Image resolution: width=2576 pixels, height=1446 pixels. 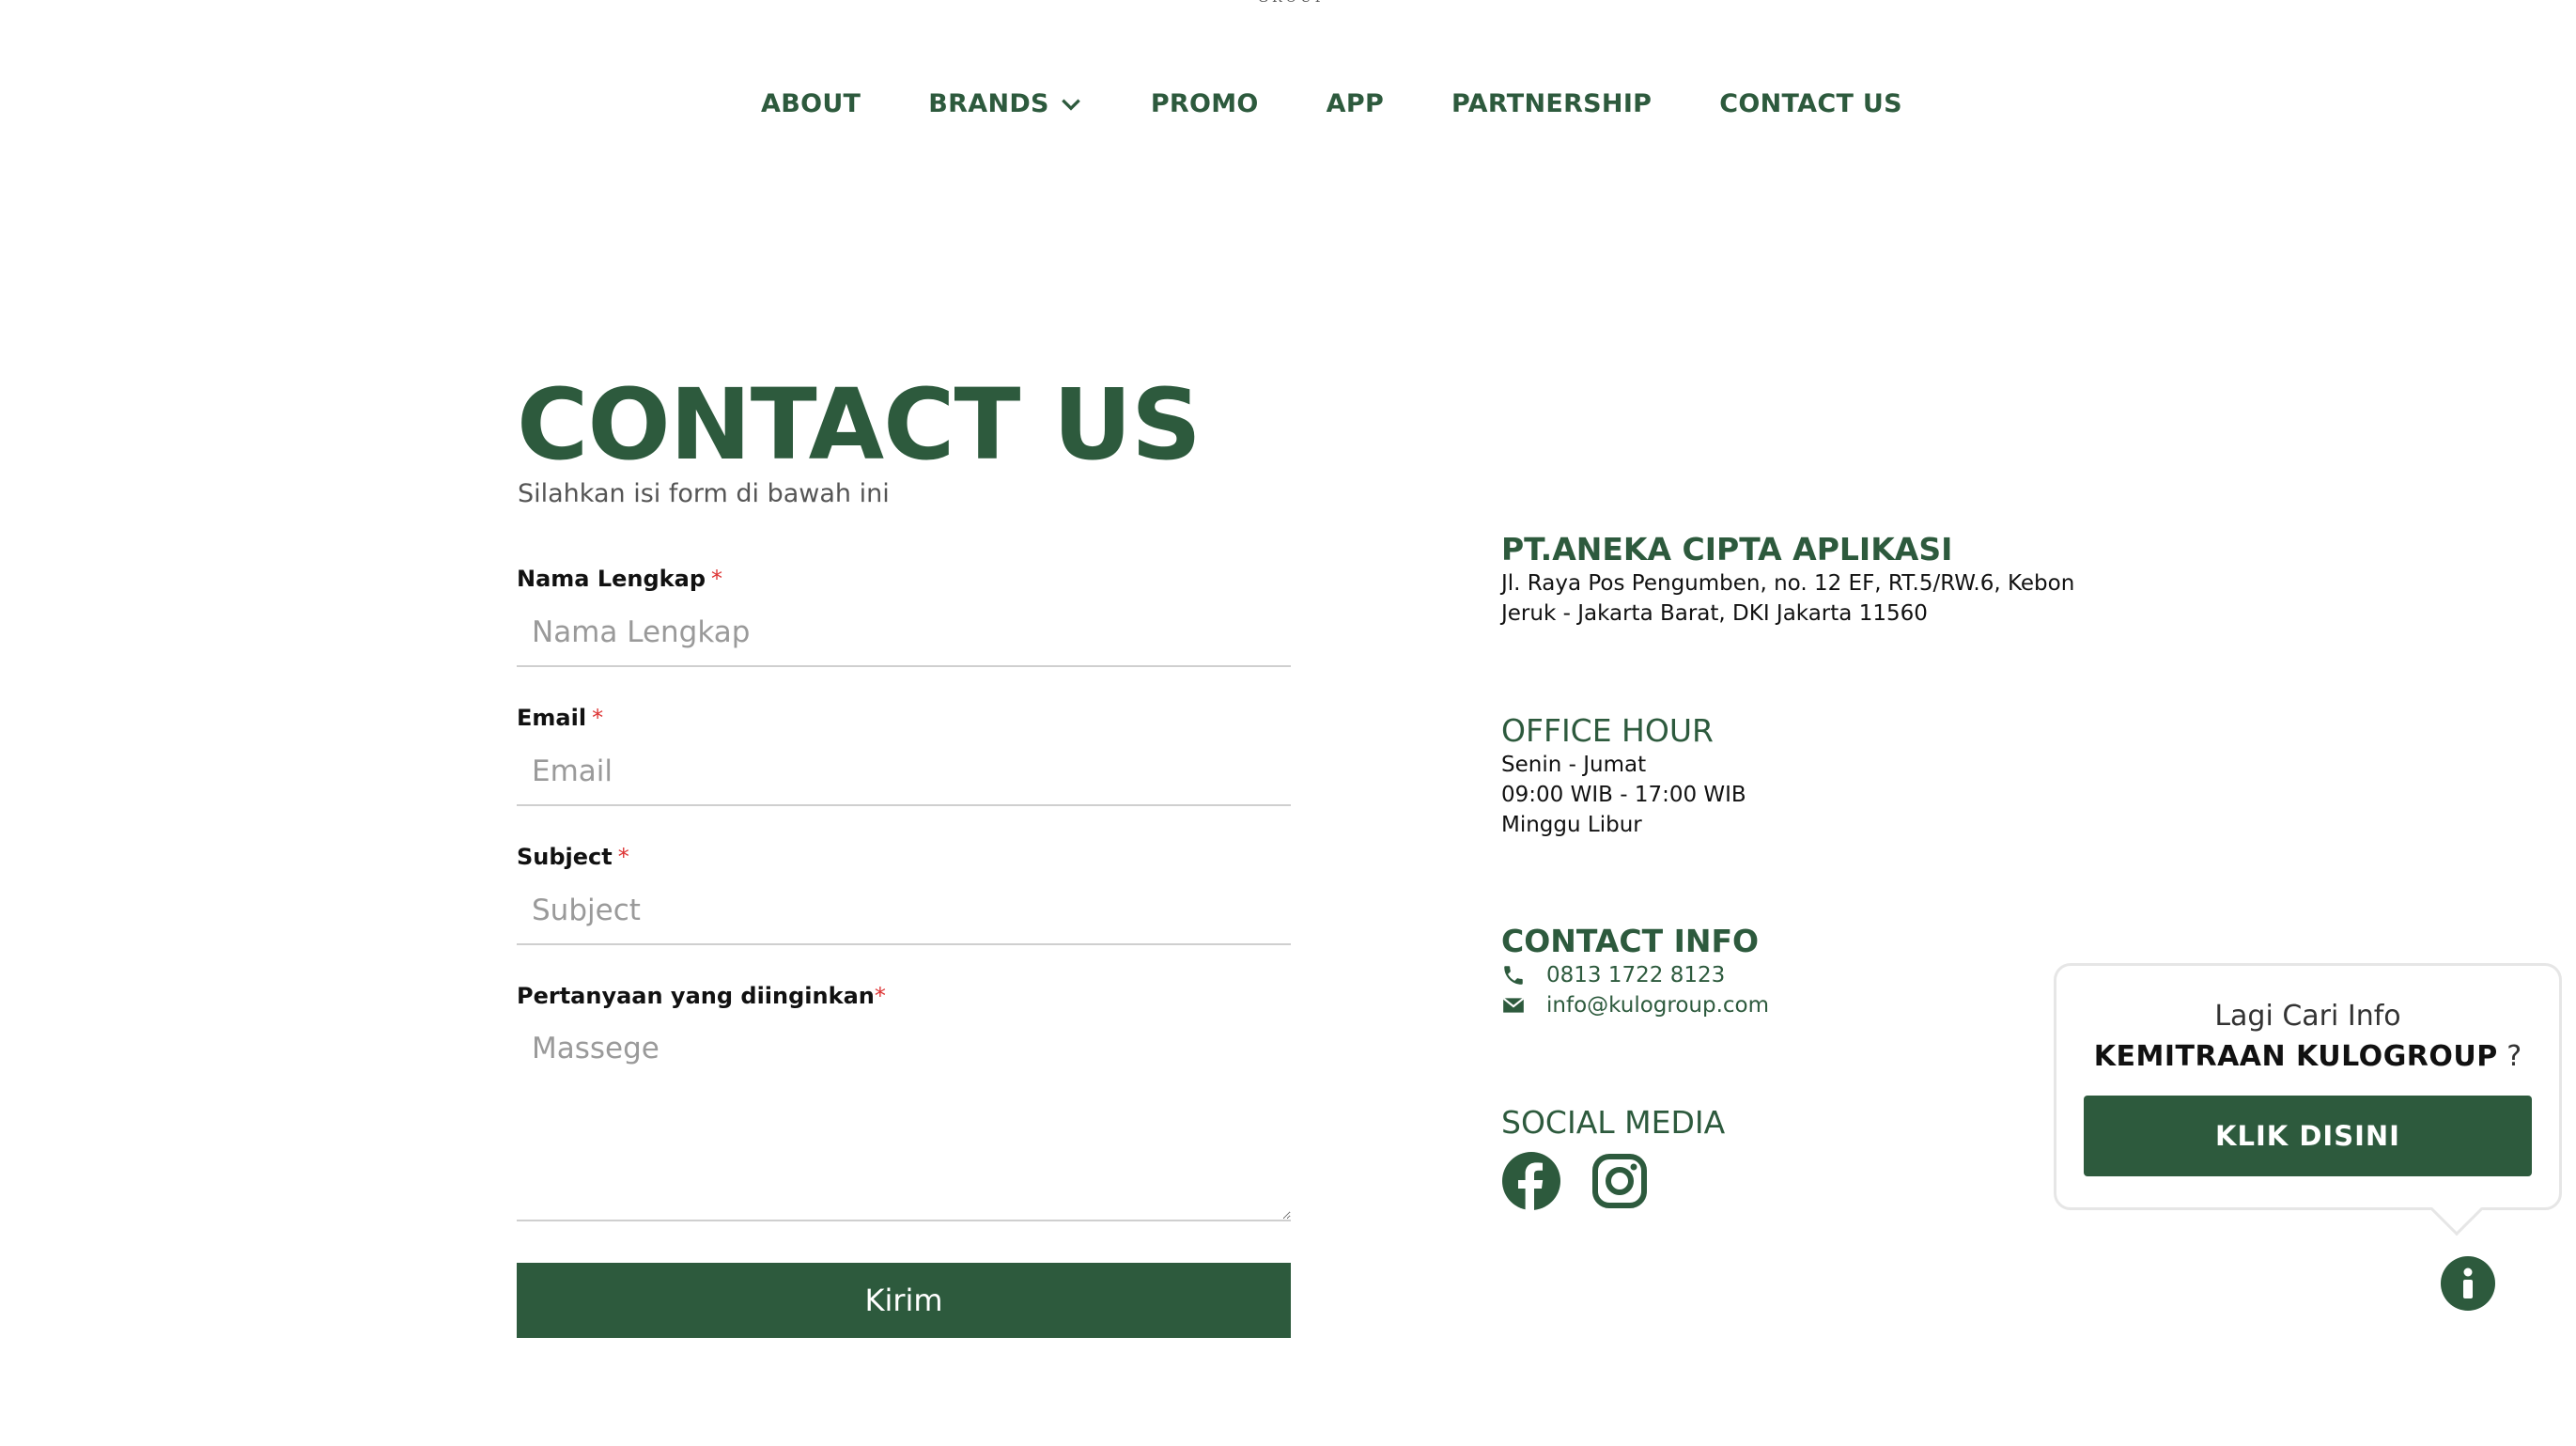 What do you see at coordinates (1571, 825) in the screenshot?
I see `office-hour-closed: Minggu Libur` at bounding box center [1571, 825].